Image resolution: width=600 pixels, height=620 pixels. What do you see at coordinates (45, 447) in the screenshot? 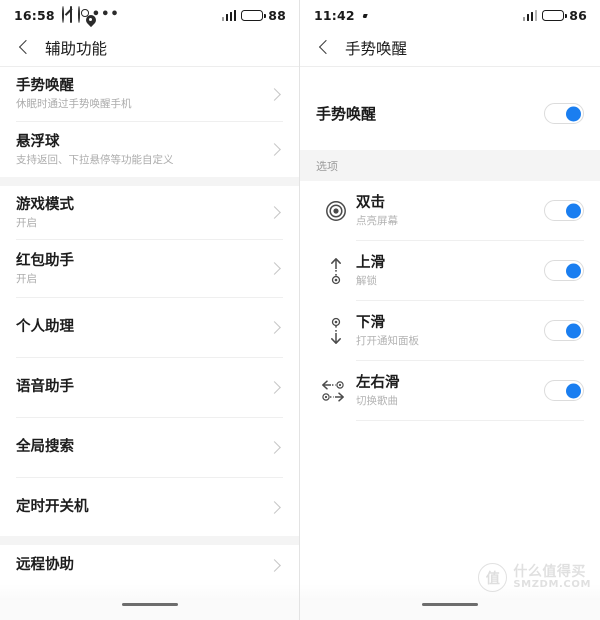
I see `row-title: 全局搜索` at bounding box center [45, 447].